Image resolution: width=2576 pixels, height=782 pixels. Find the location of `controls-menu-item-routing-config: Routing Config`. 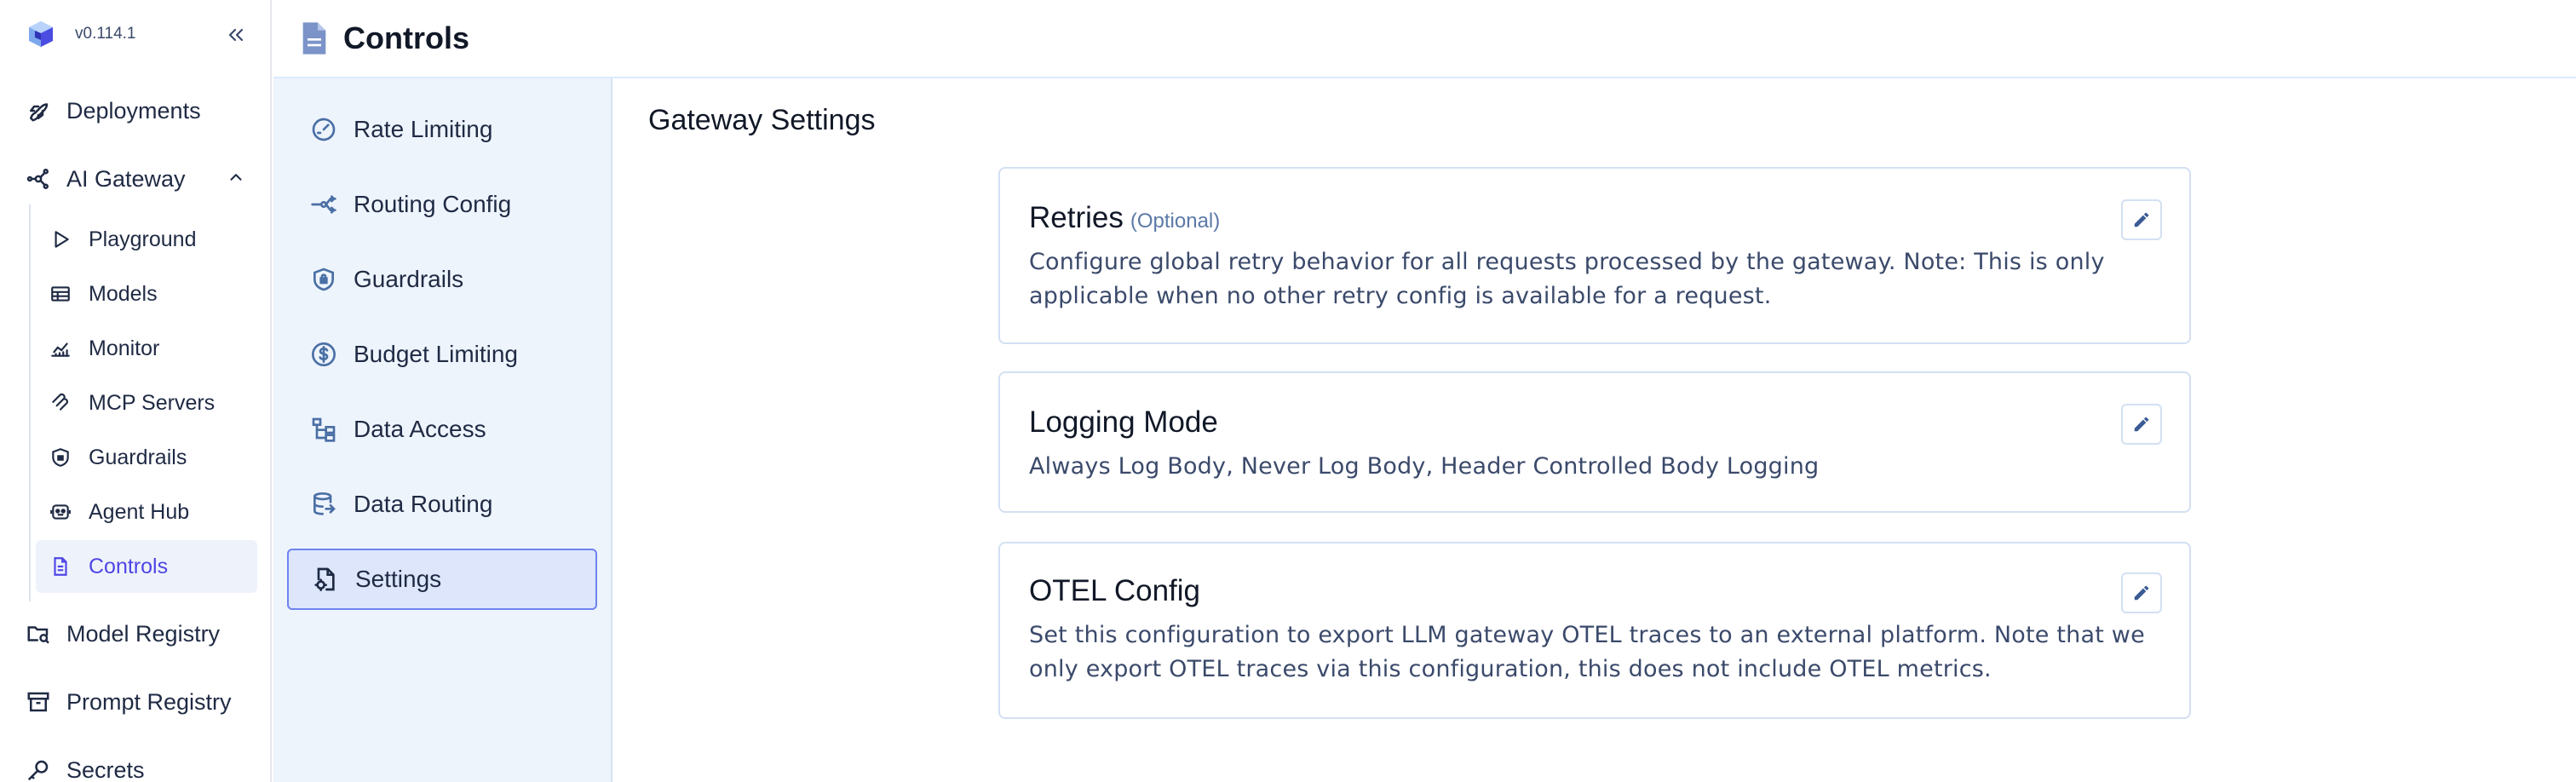

controls-menu-item-routing-config: Routing Config is located at coordinates (442, 205).